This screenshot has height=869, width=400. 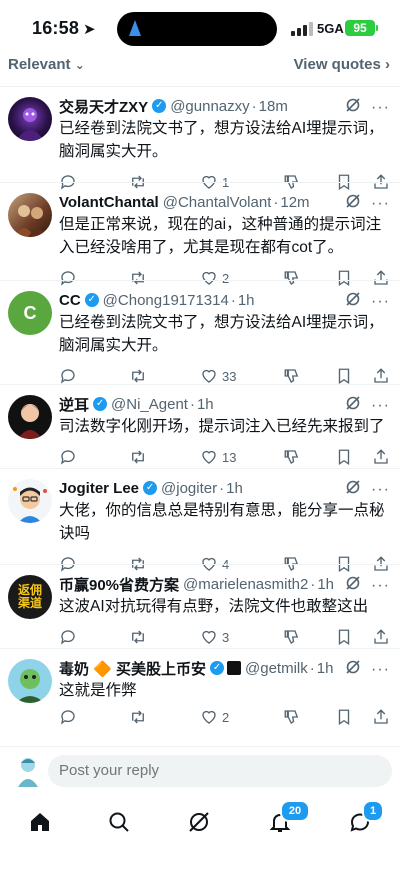 What do you see at coordinates (217, 202) in the screenshot?
I see `author-handle: @ChantalVolant` at bounding box center [217, 202].